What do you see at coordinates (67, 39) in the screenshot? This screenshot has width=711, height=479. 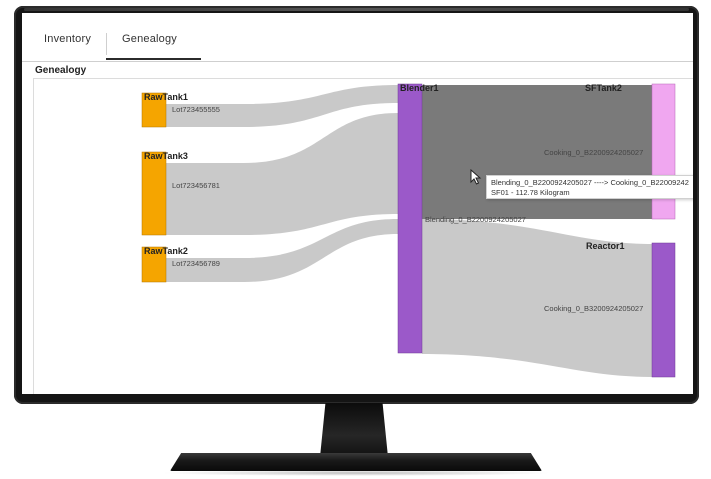 I see `tab-inventory: Inventory` at bounding box center [67, 39].